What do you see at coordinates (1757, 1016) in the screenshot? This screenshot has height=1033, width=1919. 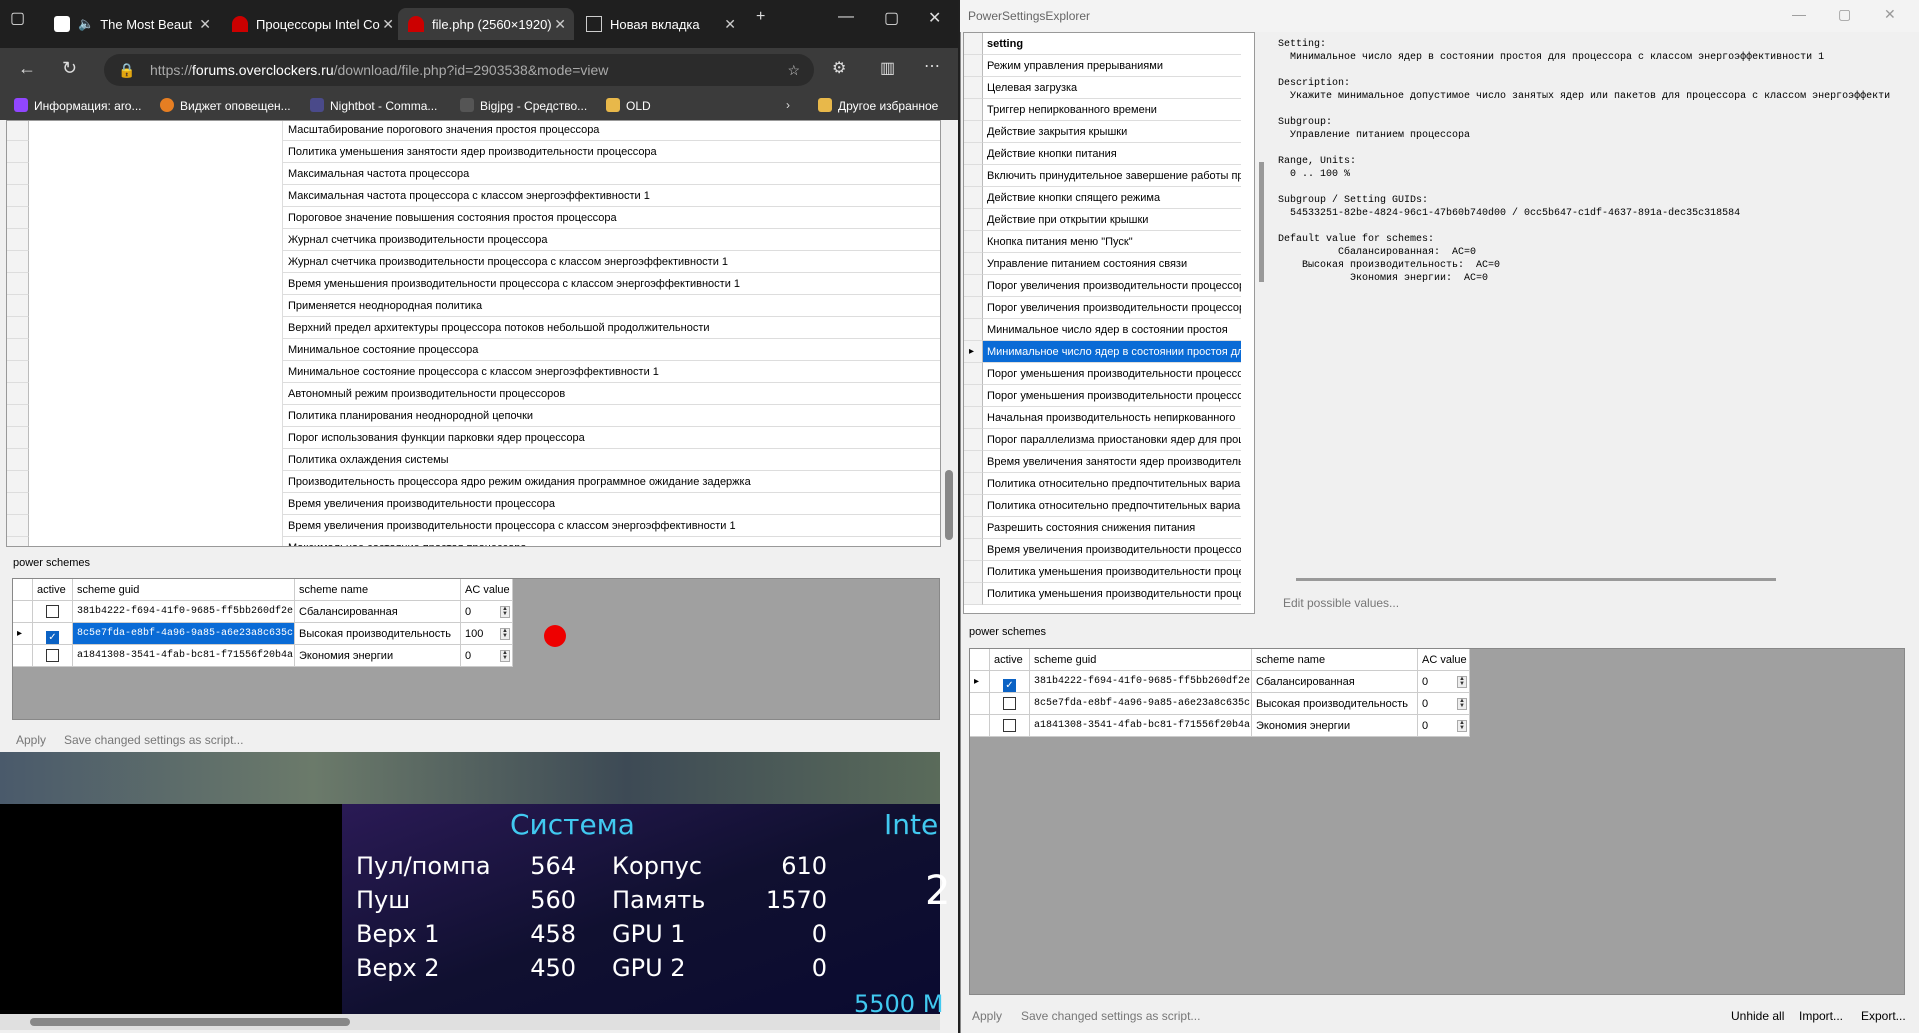 I see `unhide-all-button: Unhide all` at bounding box center [1757, 1016].